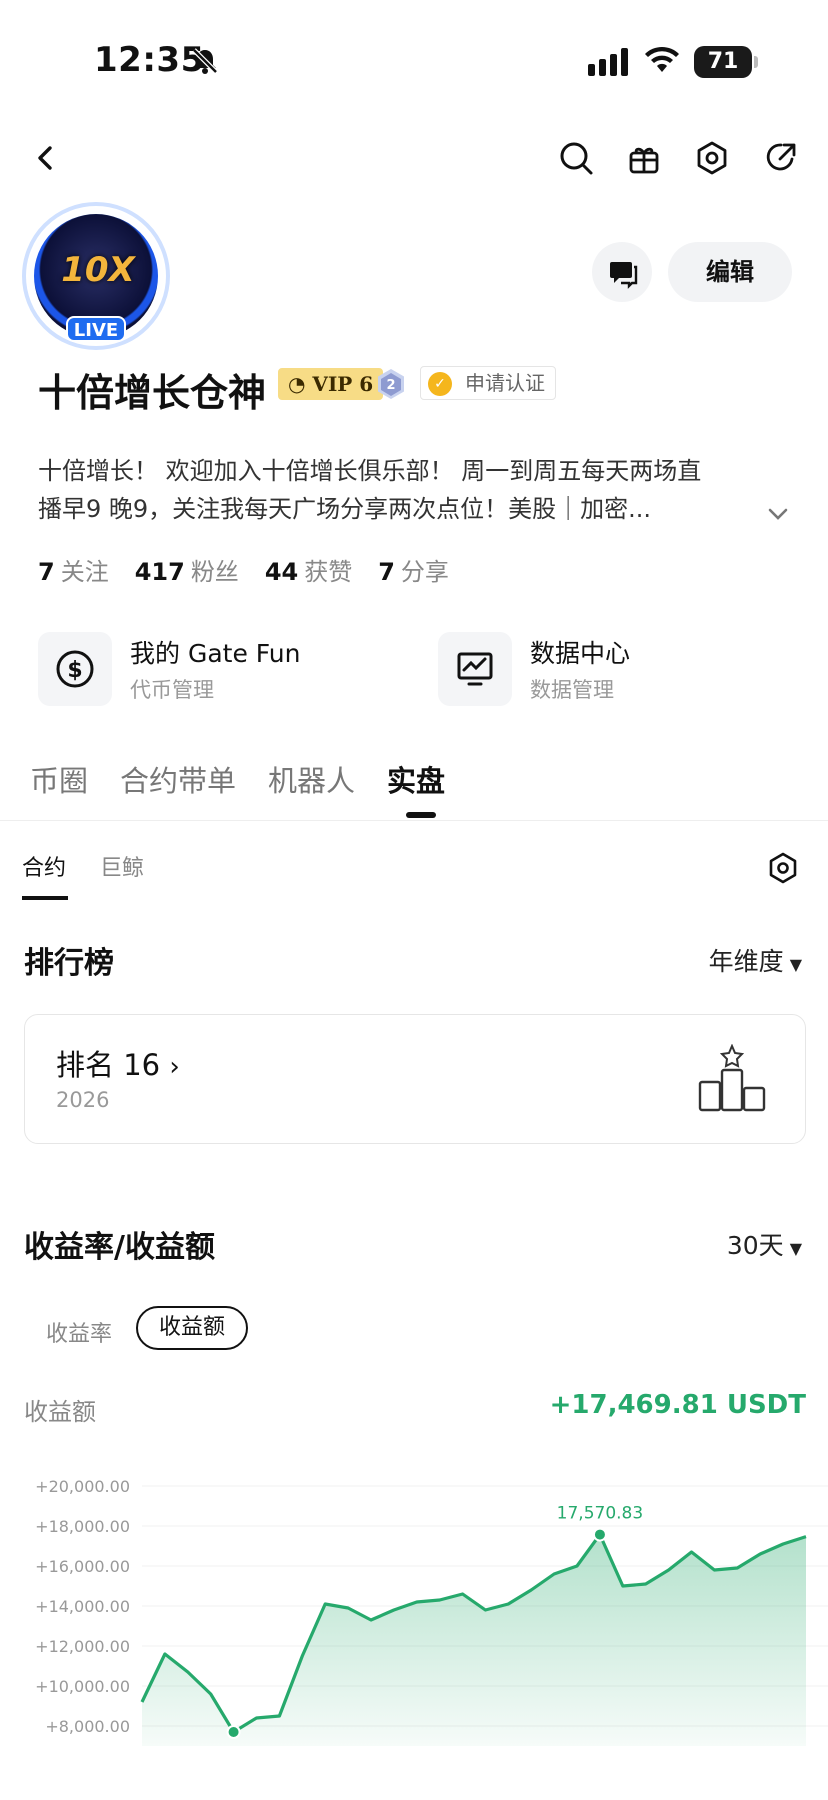 This screenshot has width=828, height=1800. I want to click on low-point, so click(233, 1732).